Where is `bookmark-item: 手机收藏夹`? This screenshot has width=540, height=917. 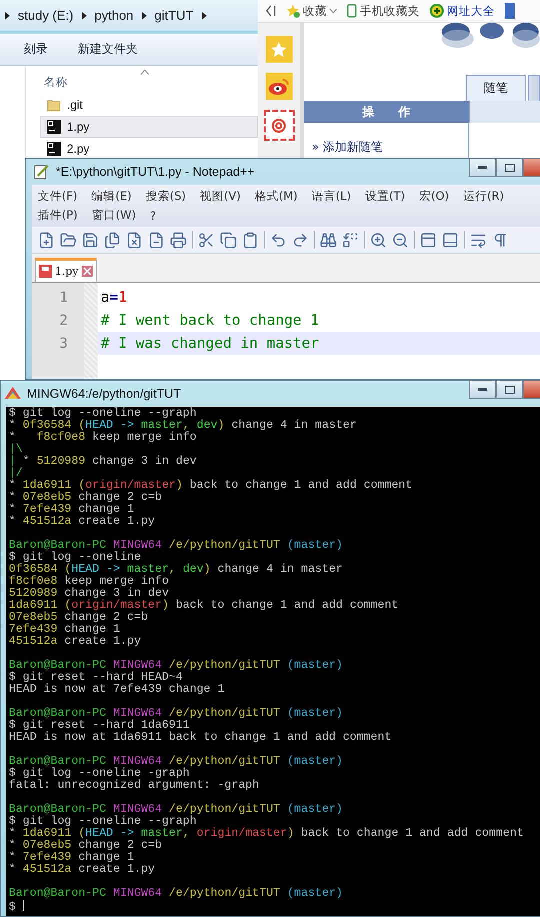
bookmark-item: 手机收藏夹 is located at coordinates (383, 11).